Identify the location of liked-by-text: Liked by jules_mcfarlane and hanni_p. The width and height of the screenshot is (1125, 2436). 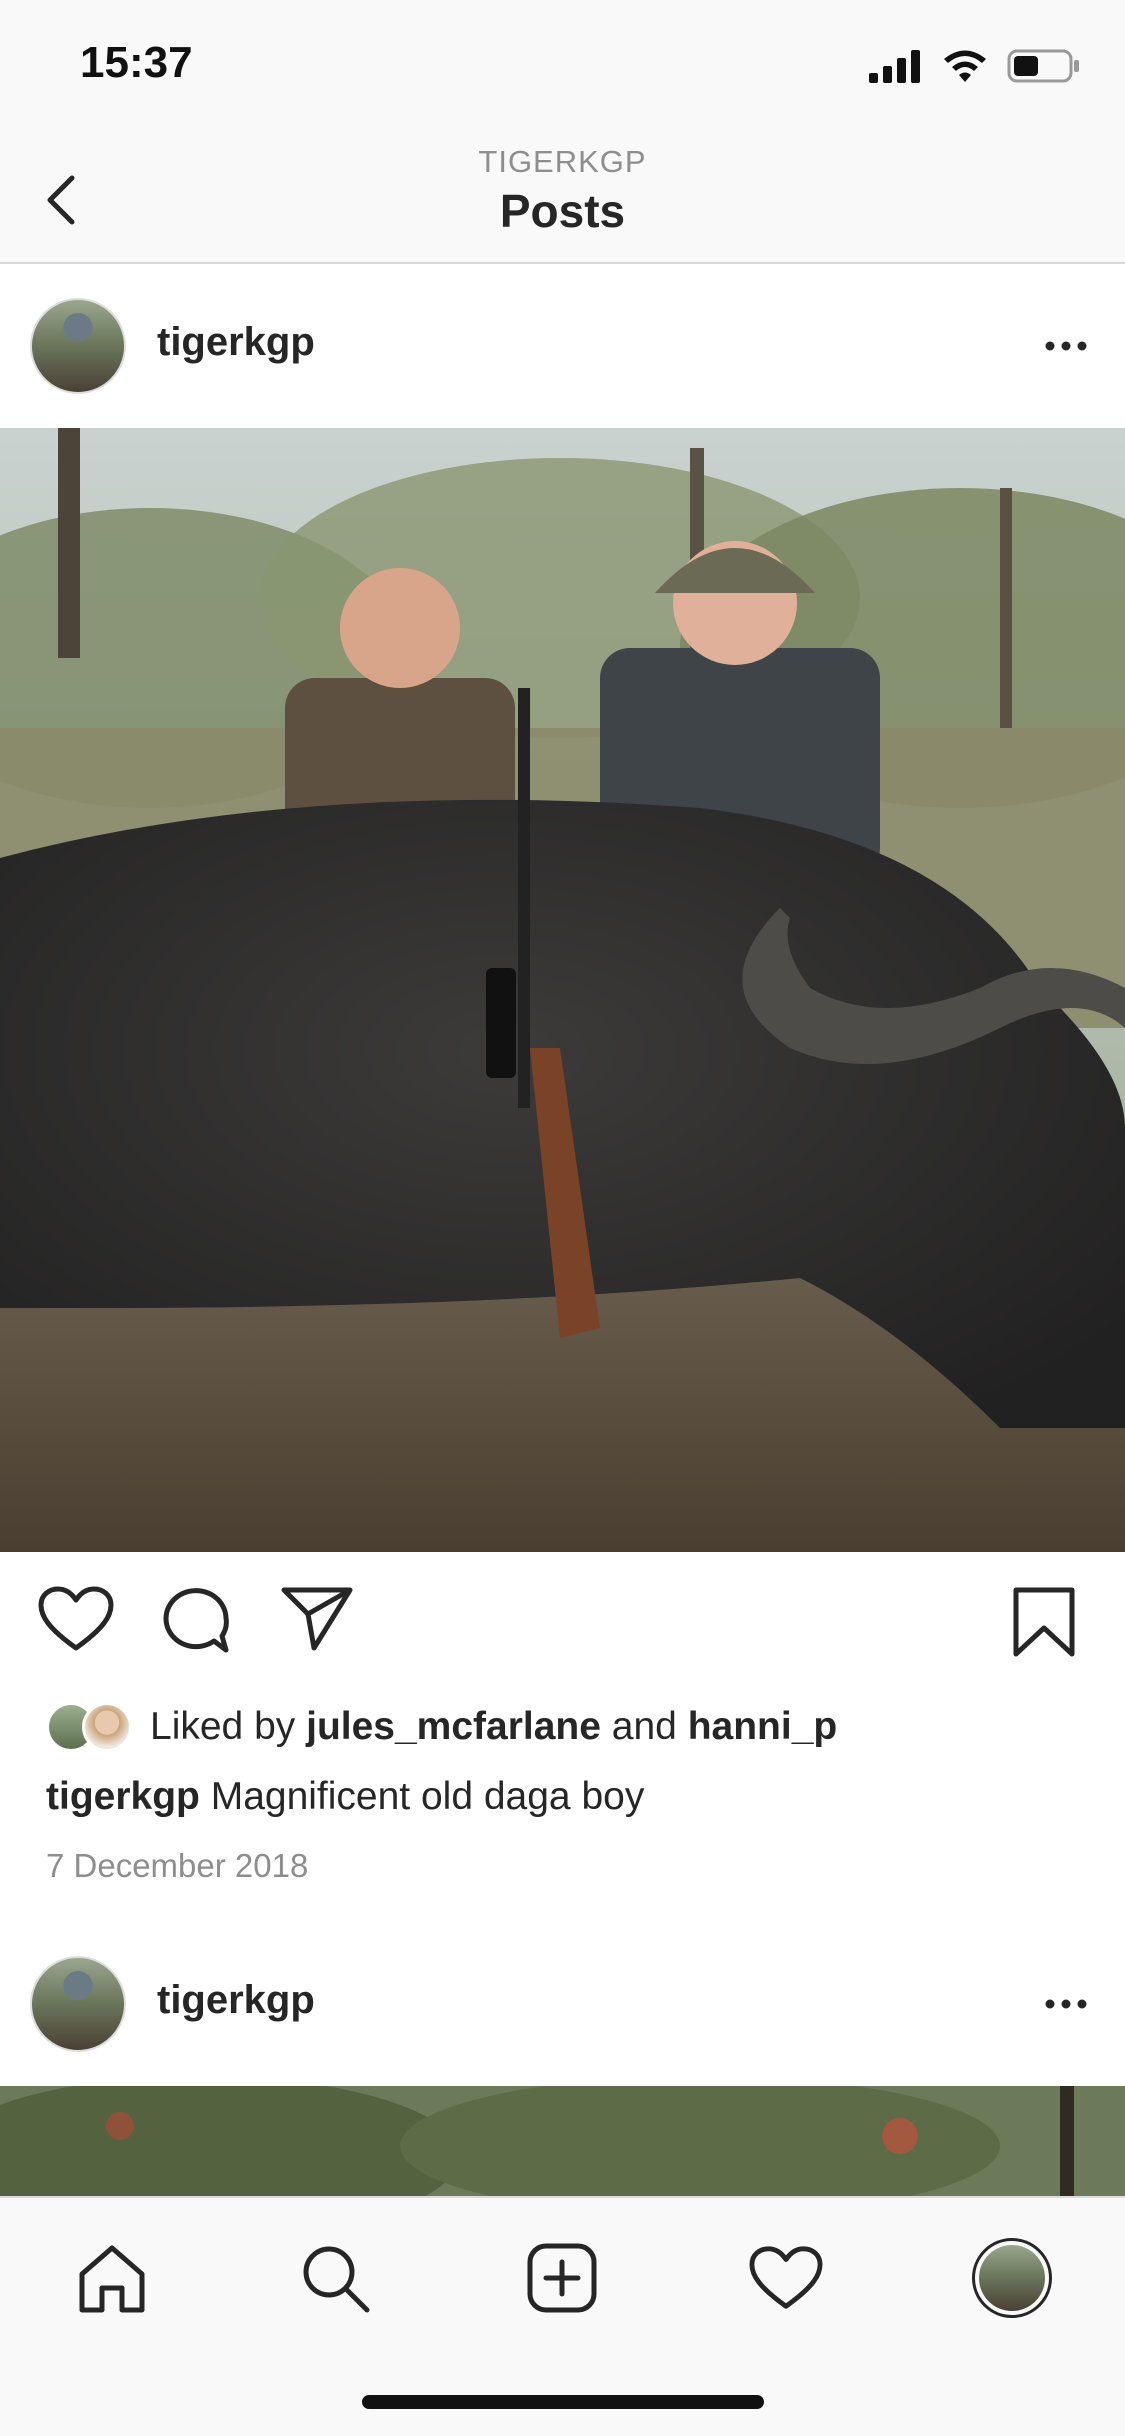
(493, 1727).